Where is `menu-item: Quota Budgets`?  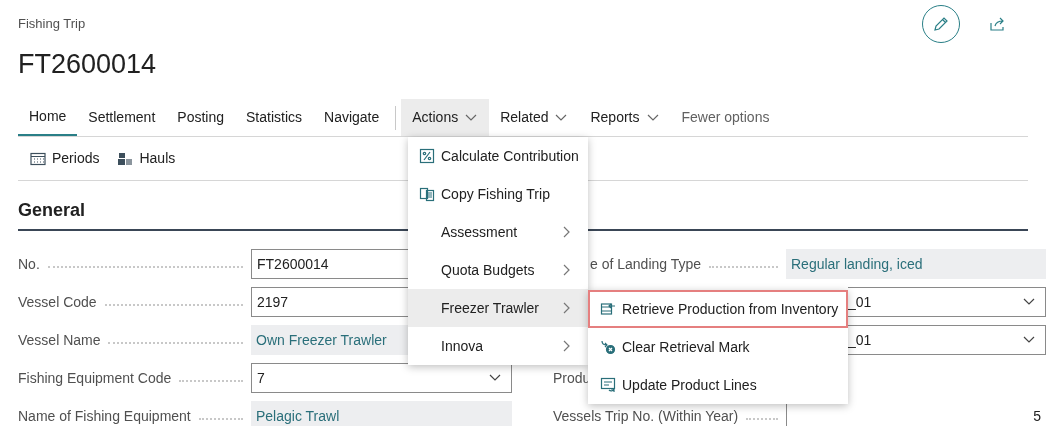
menu-item: Quota Budgets is located at coordinates (498, 270).